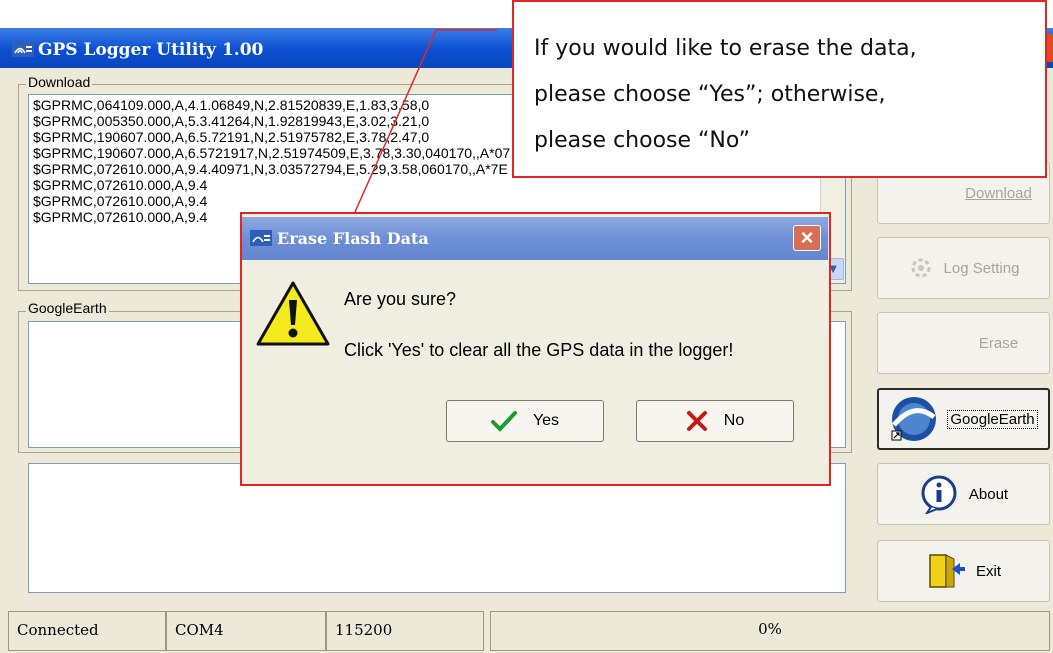 The width and height of the screenshot is (1053, 653). I want to click on callout-line-1: If you would like to erase the data,, so click(725, 48).